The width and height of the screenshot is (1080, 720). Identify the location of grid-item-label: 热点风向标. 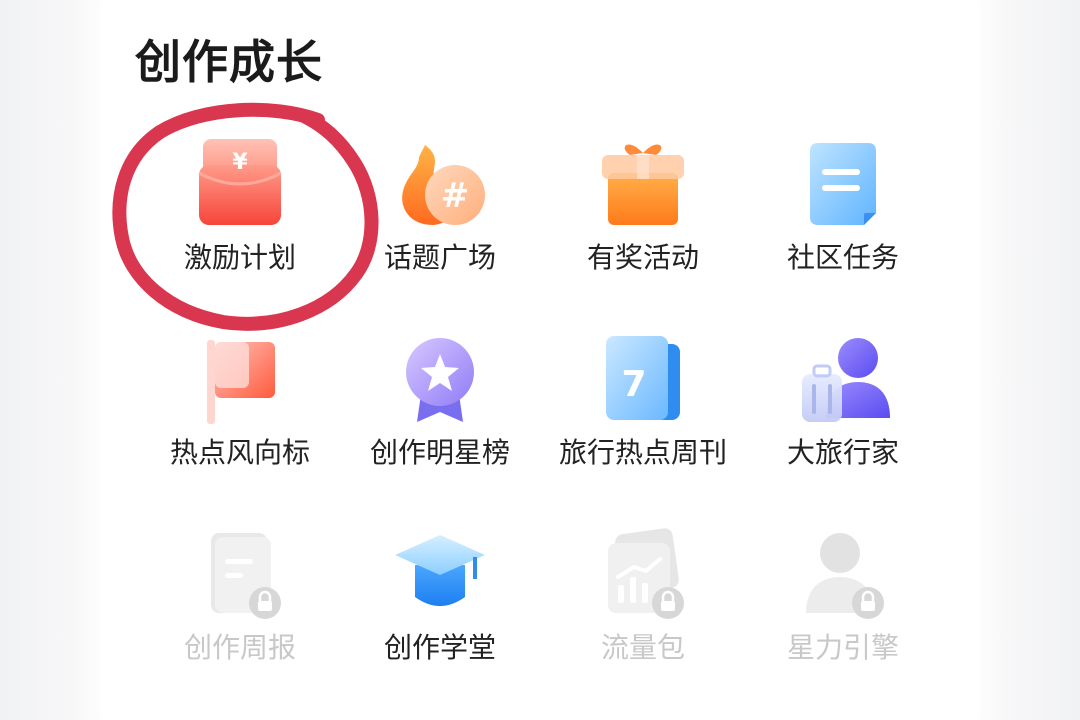
(239, 452).